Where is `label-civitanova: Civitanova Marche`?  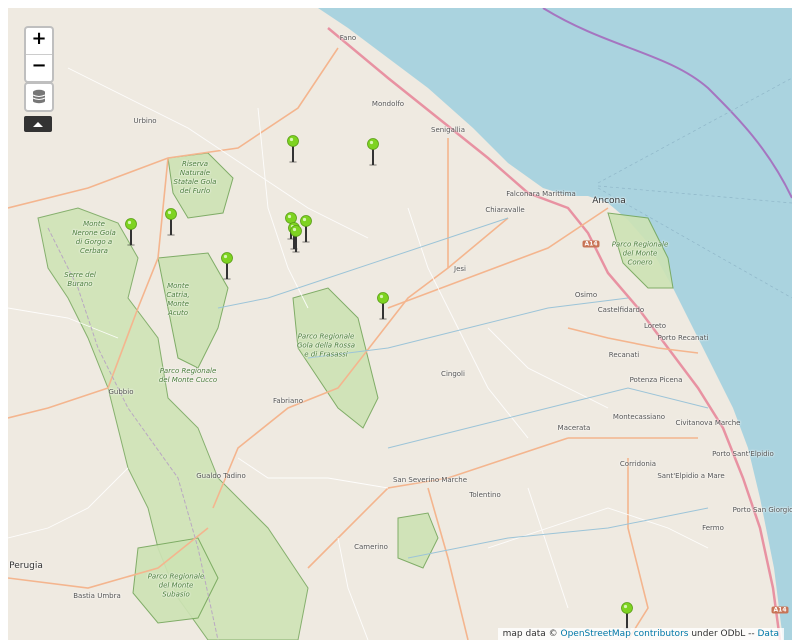 label-civitanova: Civitanova Marche is located at coordinates (708, 423).